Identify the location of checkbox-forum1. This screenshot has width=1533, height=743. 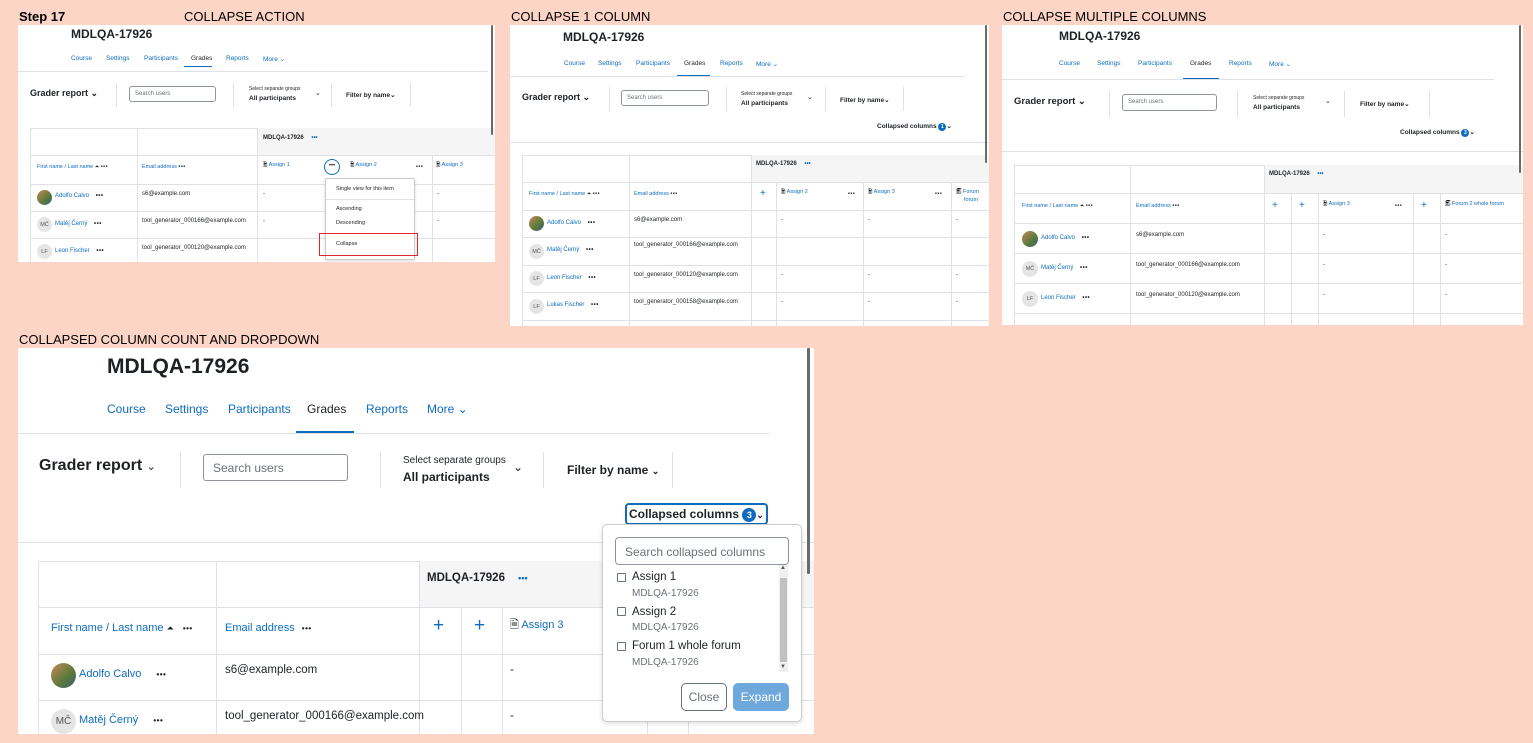
(621, 646).